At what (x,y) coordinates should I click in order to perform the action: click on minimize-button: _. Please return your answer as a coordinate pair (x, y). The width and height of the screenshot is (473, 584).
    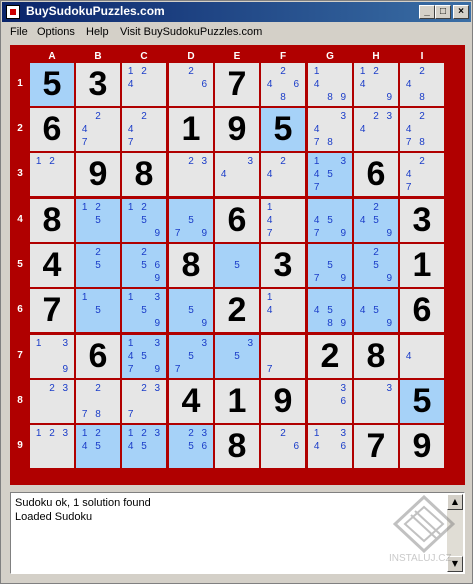
    Looking at the image, I should click on (427, 12).